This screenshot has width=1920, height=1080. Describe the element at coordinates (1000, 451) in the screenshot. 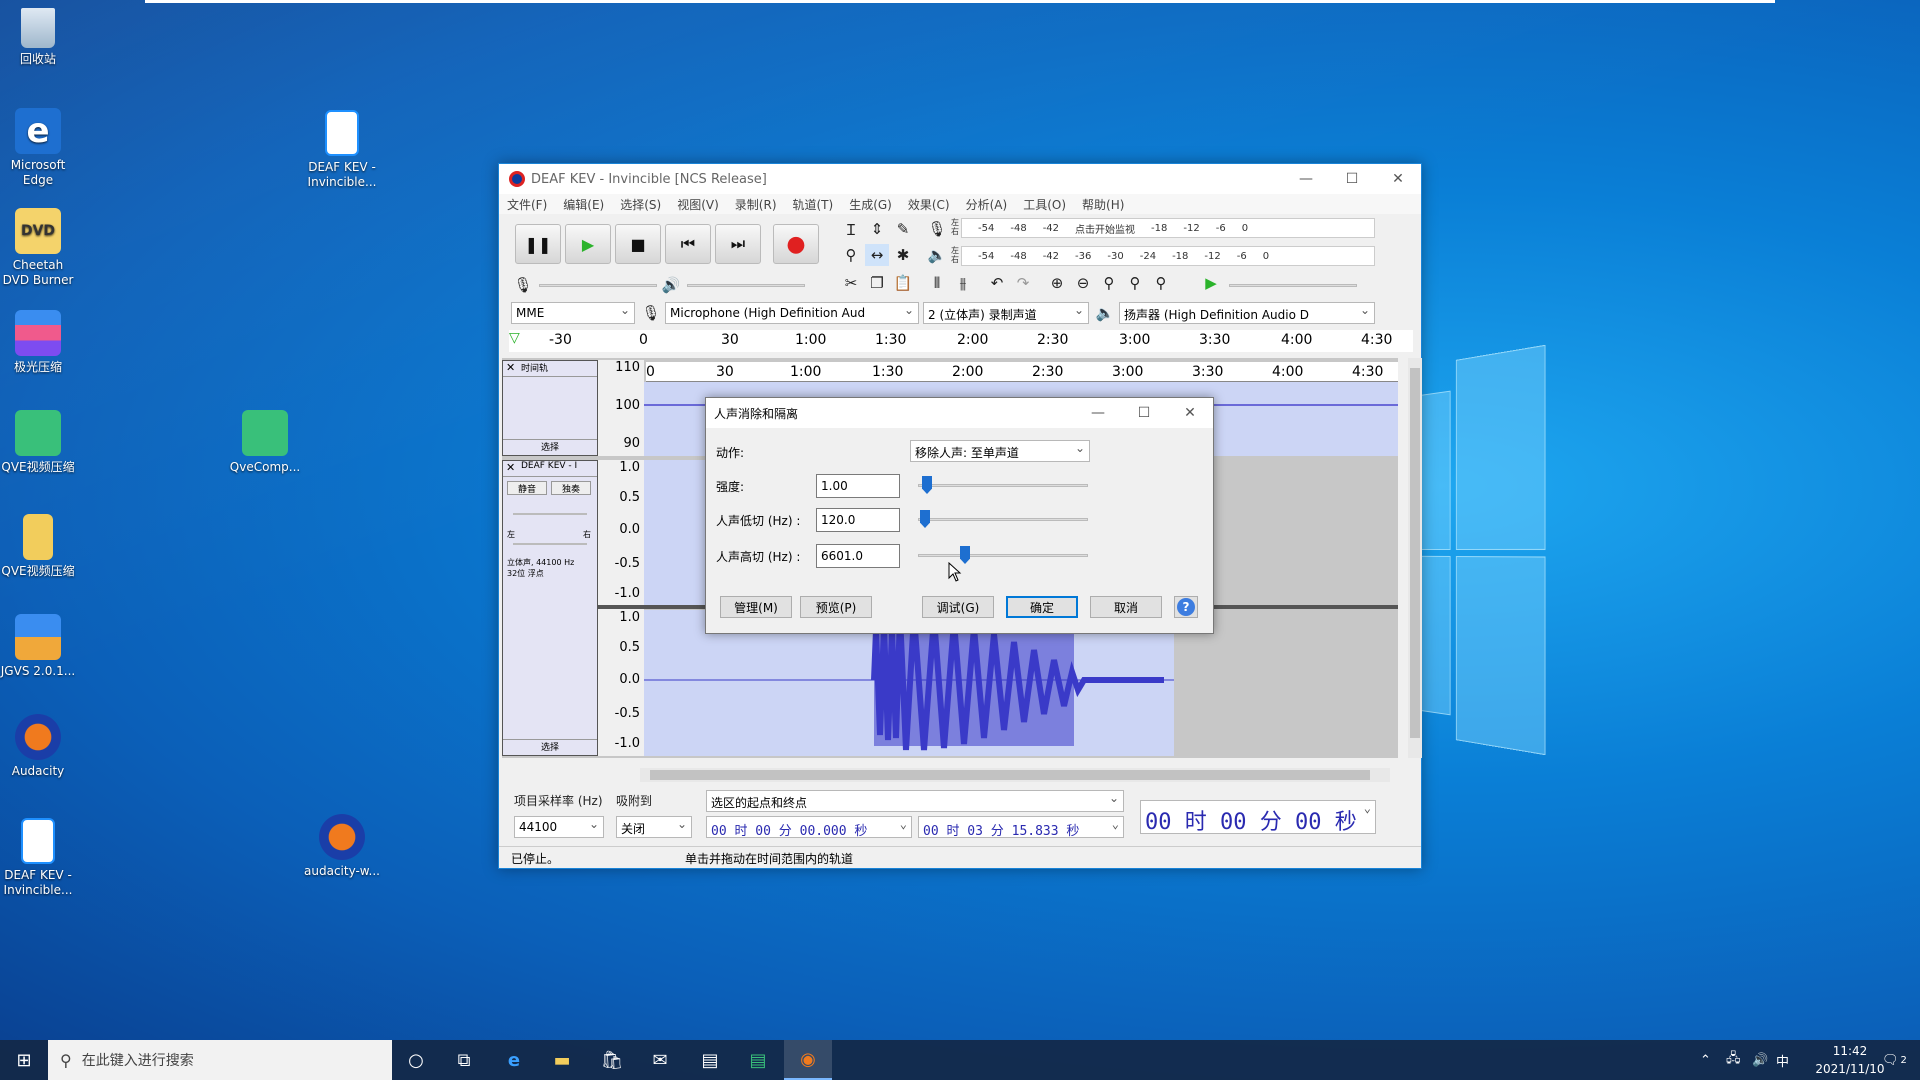

I see `action-select: 移除人声: 至单声道` at that location.